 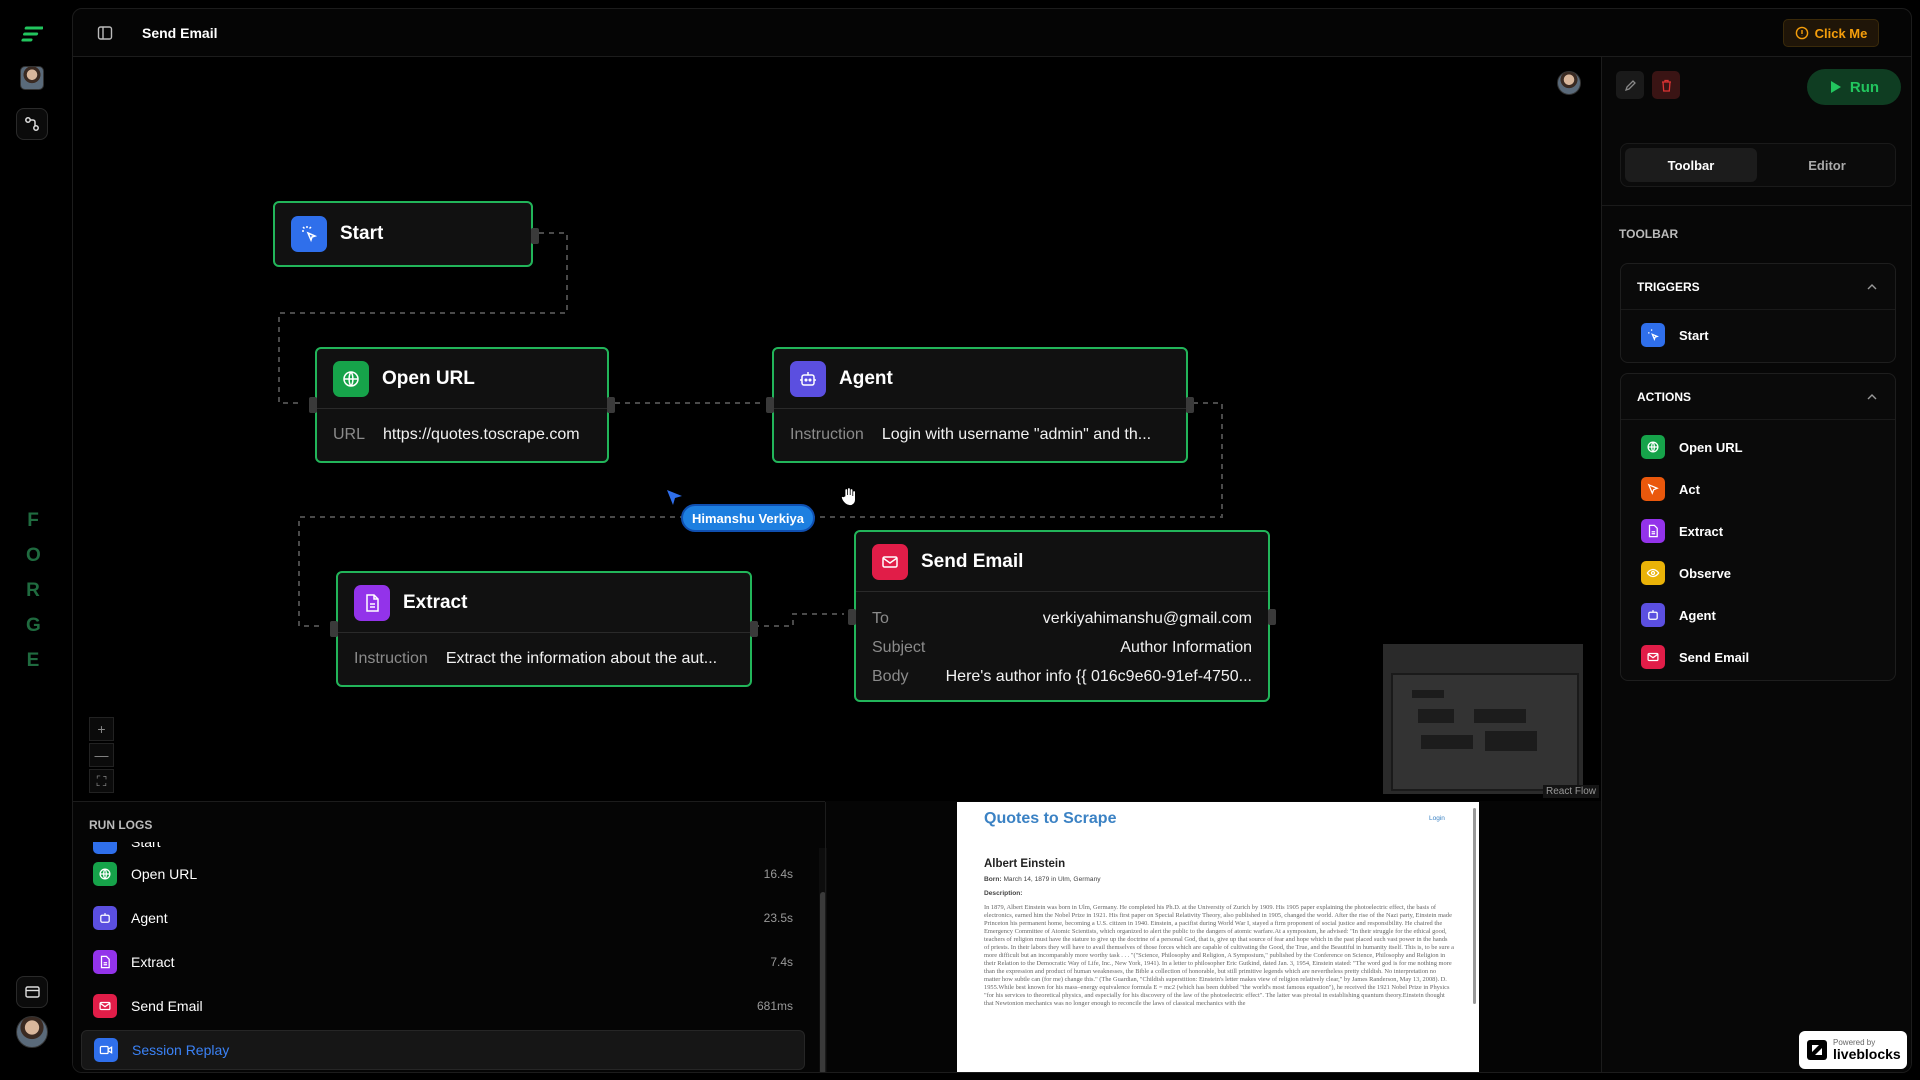 What do you see at coordinates (1666, 85) in the screenshot?
I see `trash-icon` at bounding box center [1666, 85].